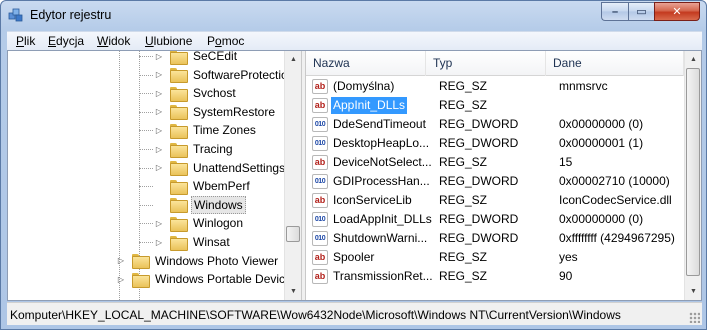 This screenshot has width=707, height=330. Describe the element at coordinates (495, 105) in the screenshot. I see `value-row: ab AppInit_DLLs REG_SZ` at that location.